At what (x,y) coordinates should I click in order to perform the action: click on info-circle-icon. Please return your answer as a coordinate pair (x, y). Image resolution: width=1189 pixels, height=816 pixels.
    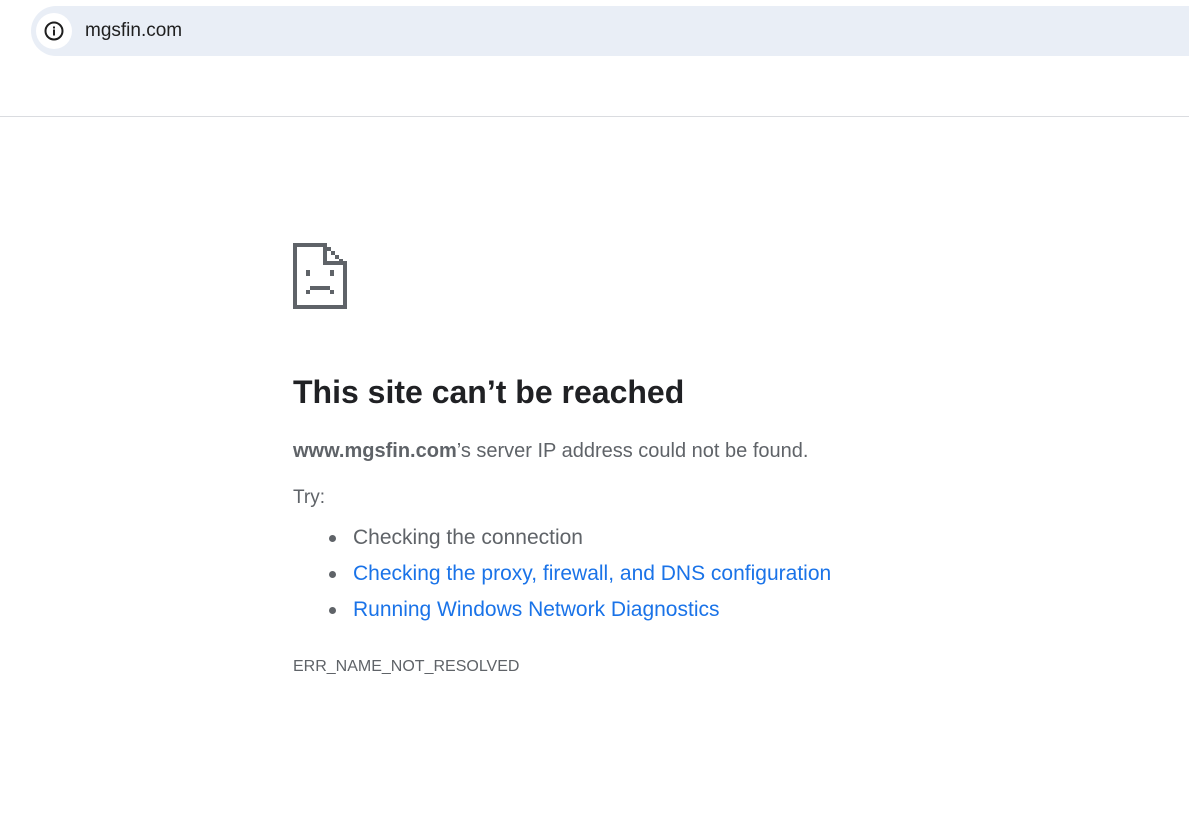
    Looking at the image, I should click on (54, 31).